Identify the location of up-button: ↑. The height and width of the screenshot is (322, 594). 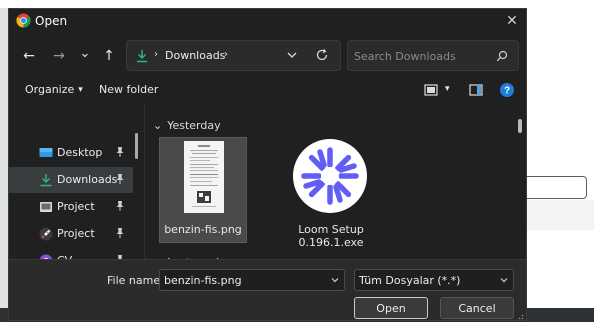
(109, 56).